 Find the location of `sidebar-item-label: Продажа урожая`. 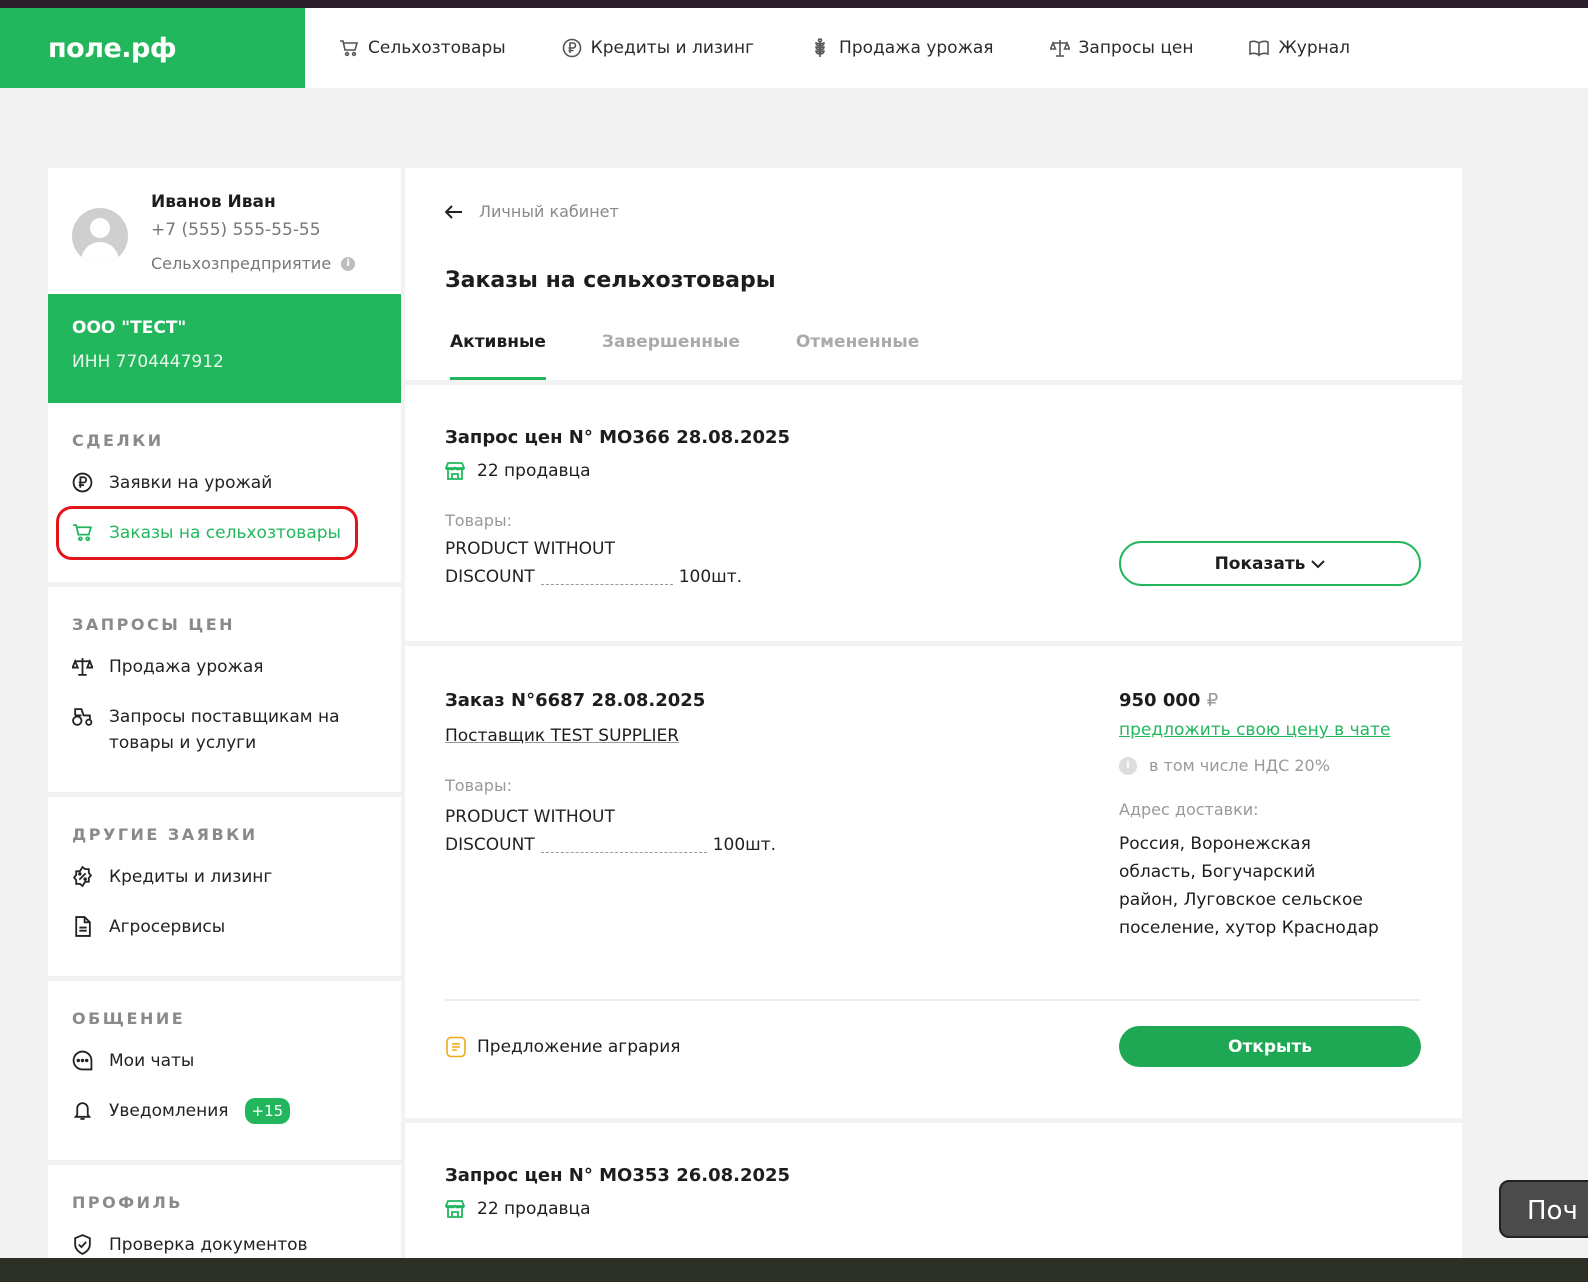

sidebar-item-label: Продажа урожая is located at coordinates (186, 667).